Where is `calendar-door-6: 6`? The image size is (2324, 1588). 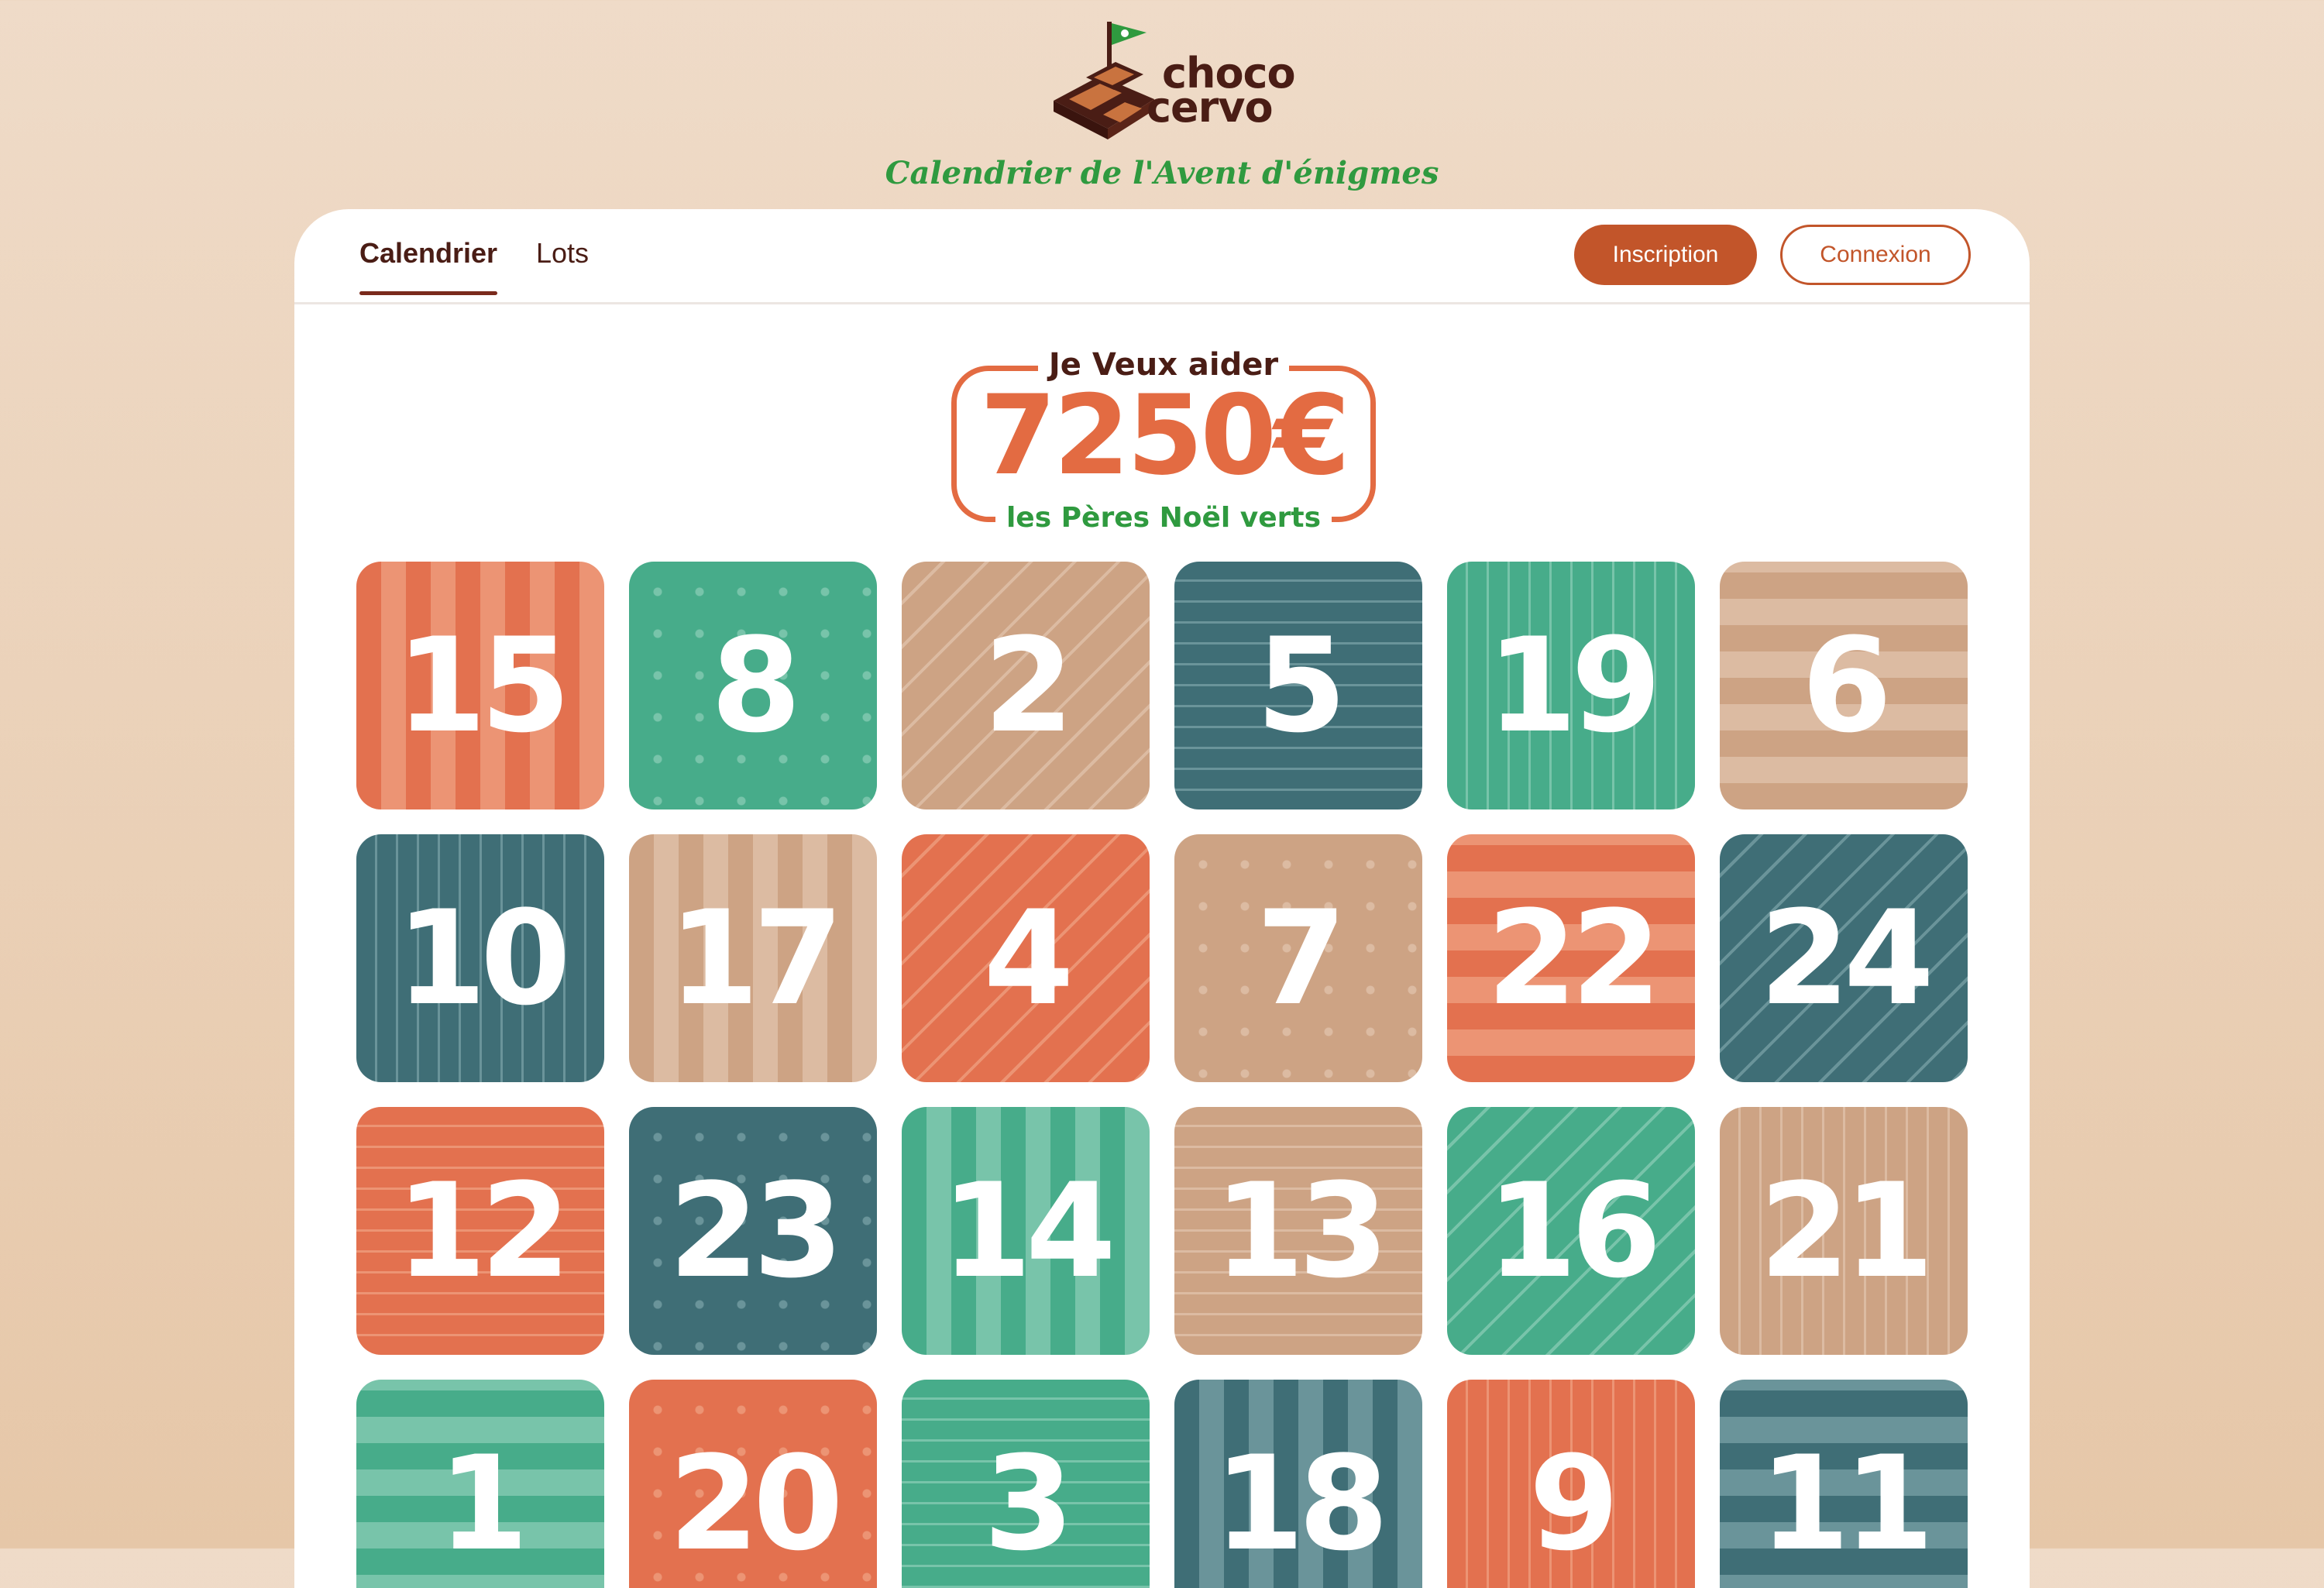 calendar-door-6: 6 is located at coordinates (1844, 685).